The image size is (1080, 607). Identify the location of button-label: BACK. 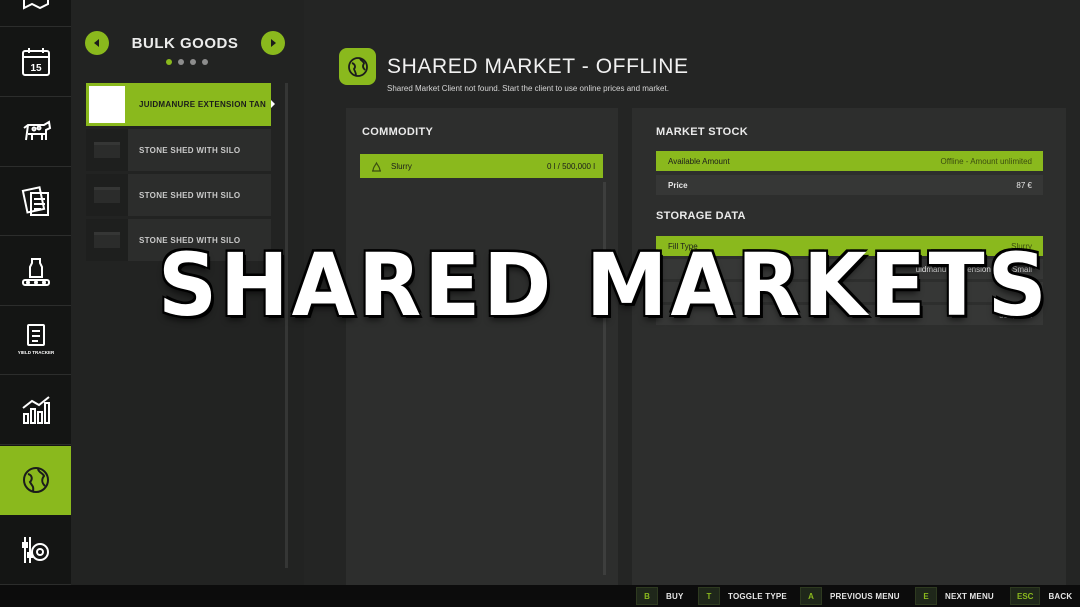
(1060, 596).